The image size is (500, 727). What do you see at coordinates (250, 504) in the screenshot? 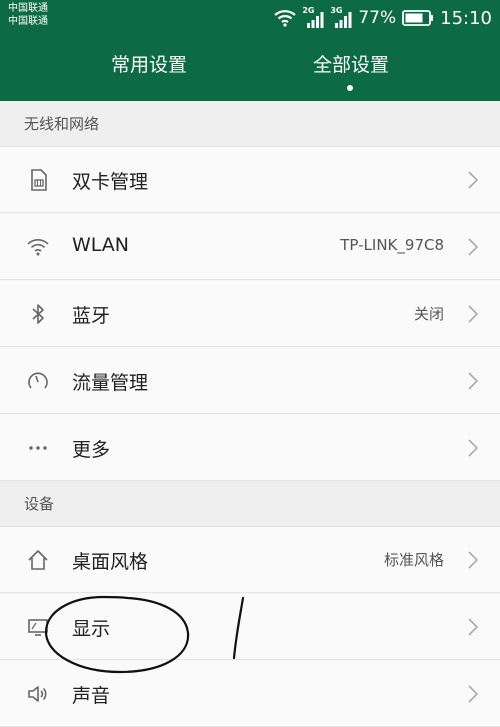
I see `section-header-device: 设备` at bounding box center [250, 504].